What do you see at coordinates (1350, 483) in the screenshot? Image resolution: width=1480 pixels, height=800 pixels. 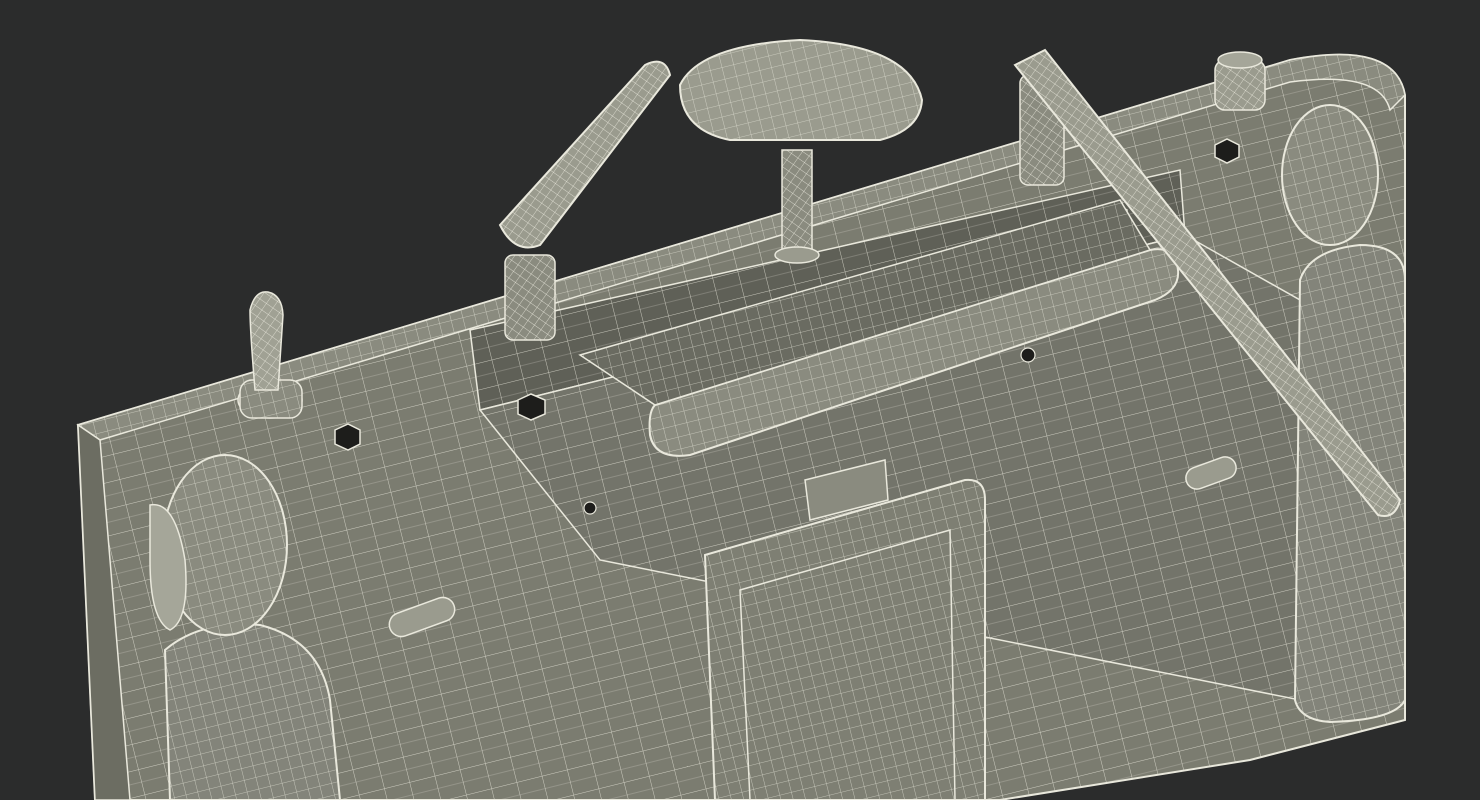 I see `right-grip-mesh` at bounding box center [1350, 483].